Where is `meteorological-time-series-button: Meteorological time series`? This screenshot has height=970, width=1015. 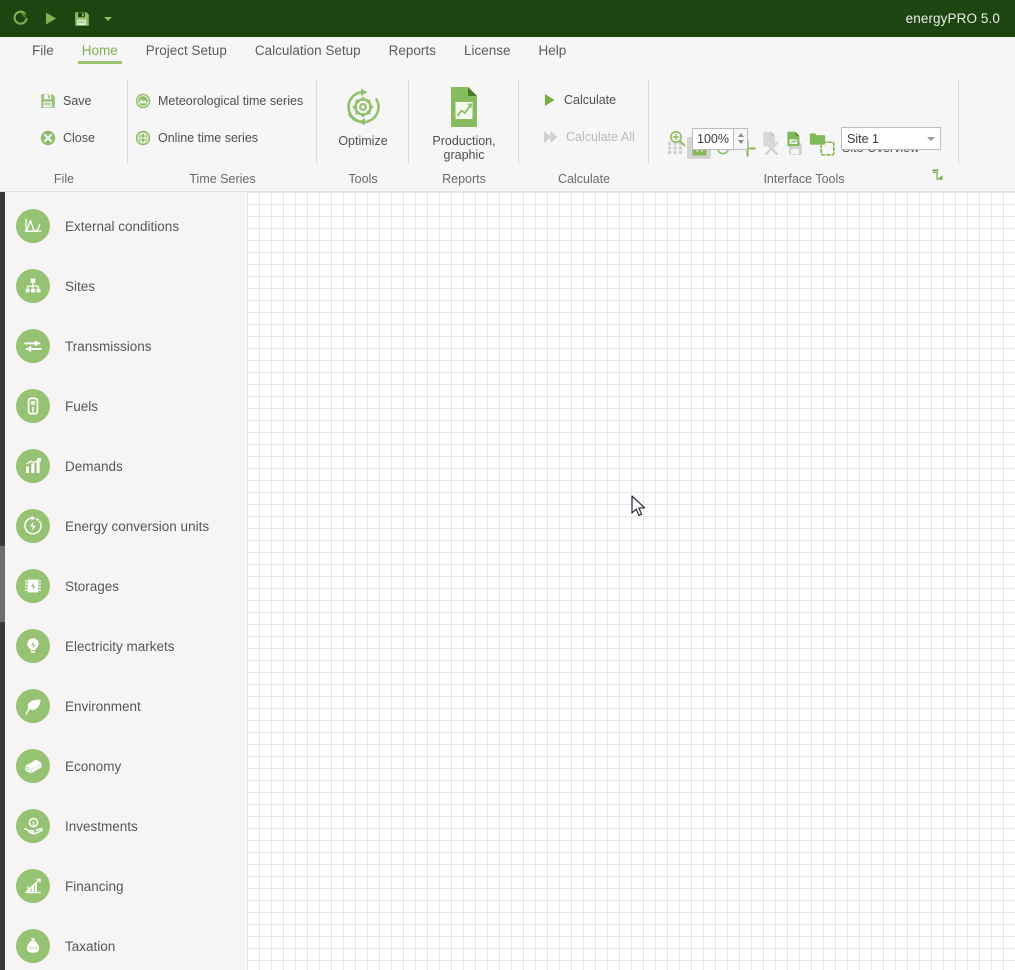
meteorological-time-series-button: Meteorological time series is located at coordinates (219, 101).